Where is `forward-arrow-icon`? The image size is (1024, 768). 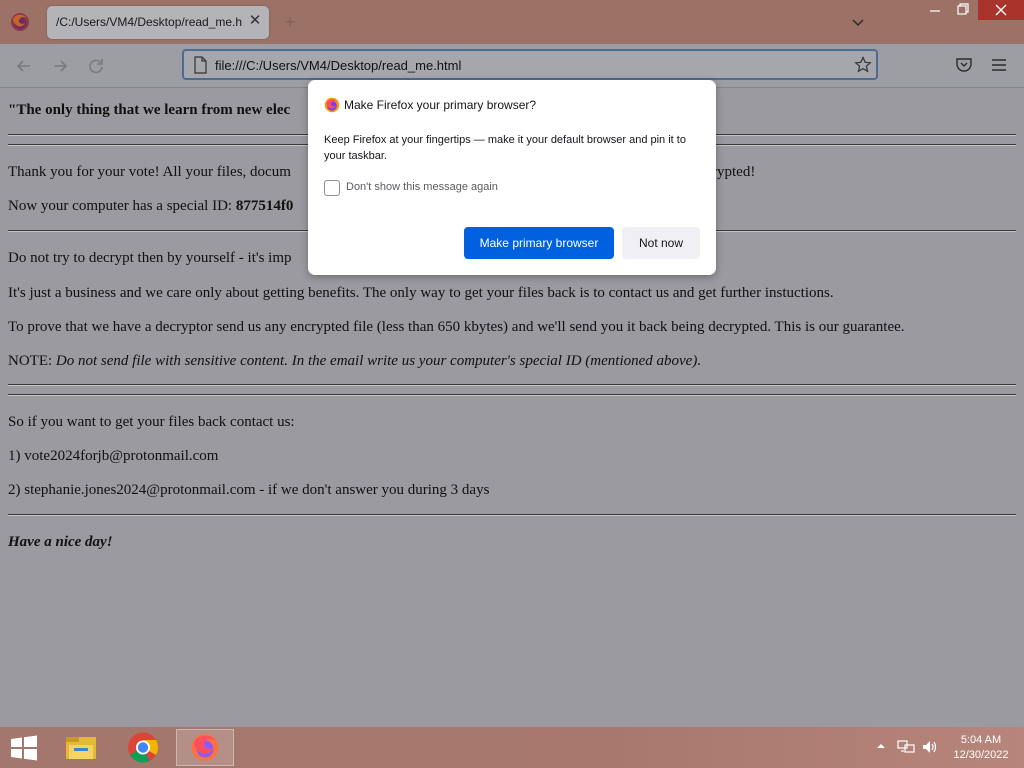 forward-arrow-icon is located at coordinates (60, 66).